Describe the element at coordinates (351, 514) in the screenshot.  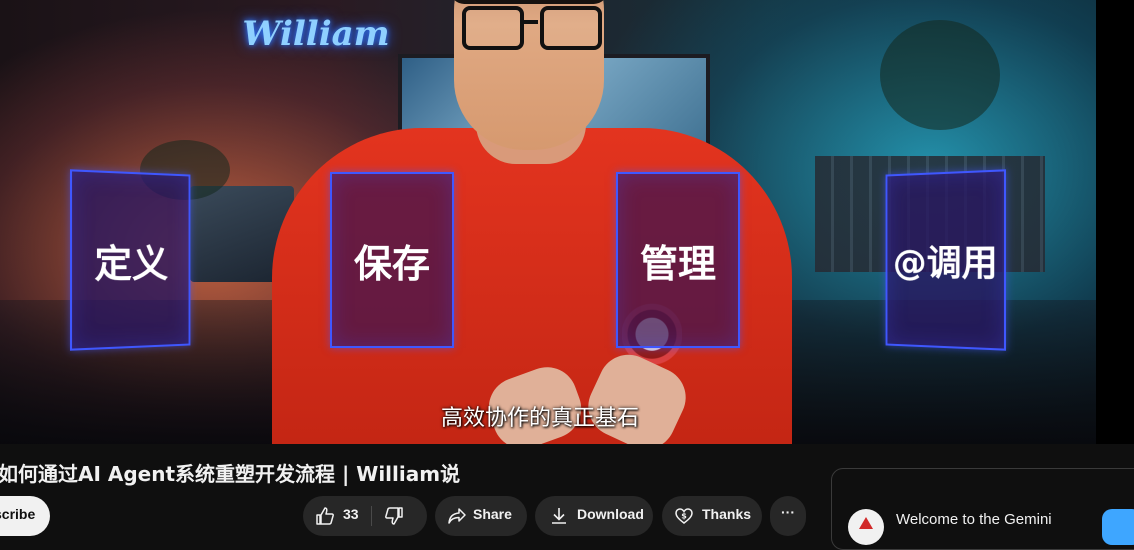
I see `like-count: 33` at that location.